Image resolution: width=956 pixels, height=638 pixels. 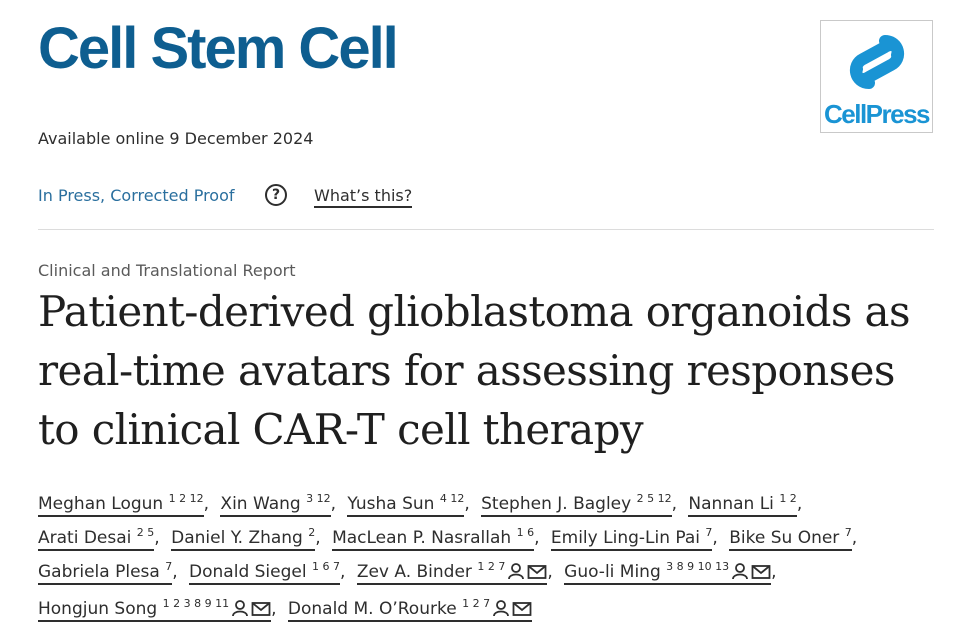 I want to click on author-name: Donald Siegel, so click(x=248, y=572).